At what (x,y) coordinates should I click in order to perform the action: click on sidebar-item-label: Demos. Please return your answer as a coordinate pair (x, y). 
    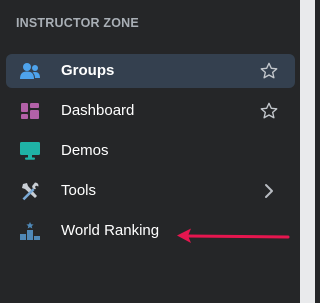
    Looking at the image, I should click on (85, 150).